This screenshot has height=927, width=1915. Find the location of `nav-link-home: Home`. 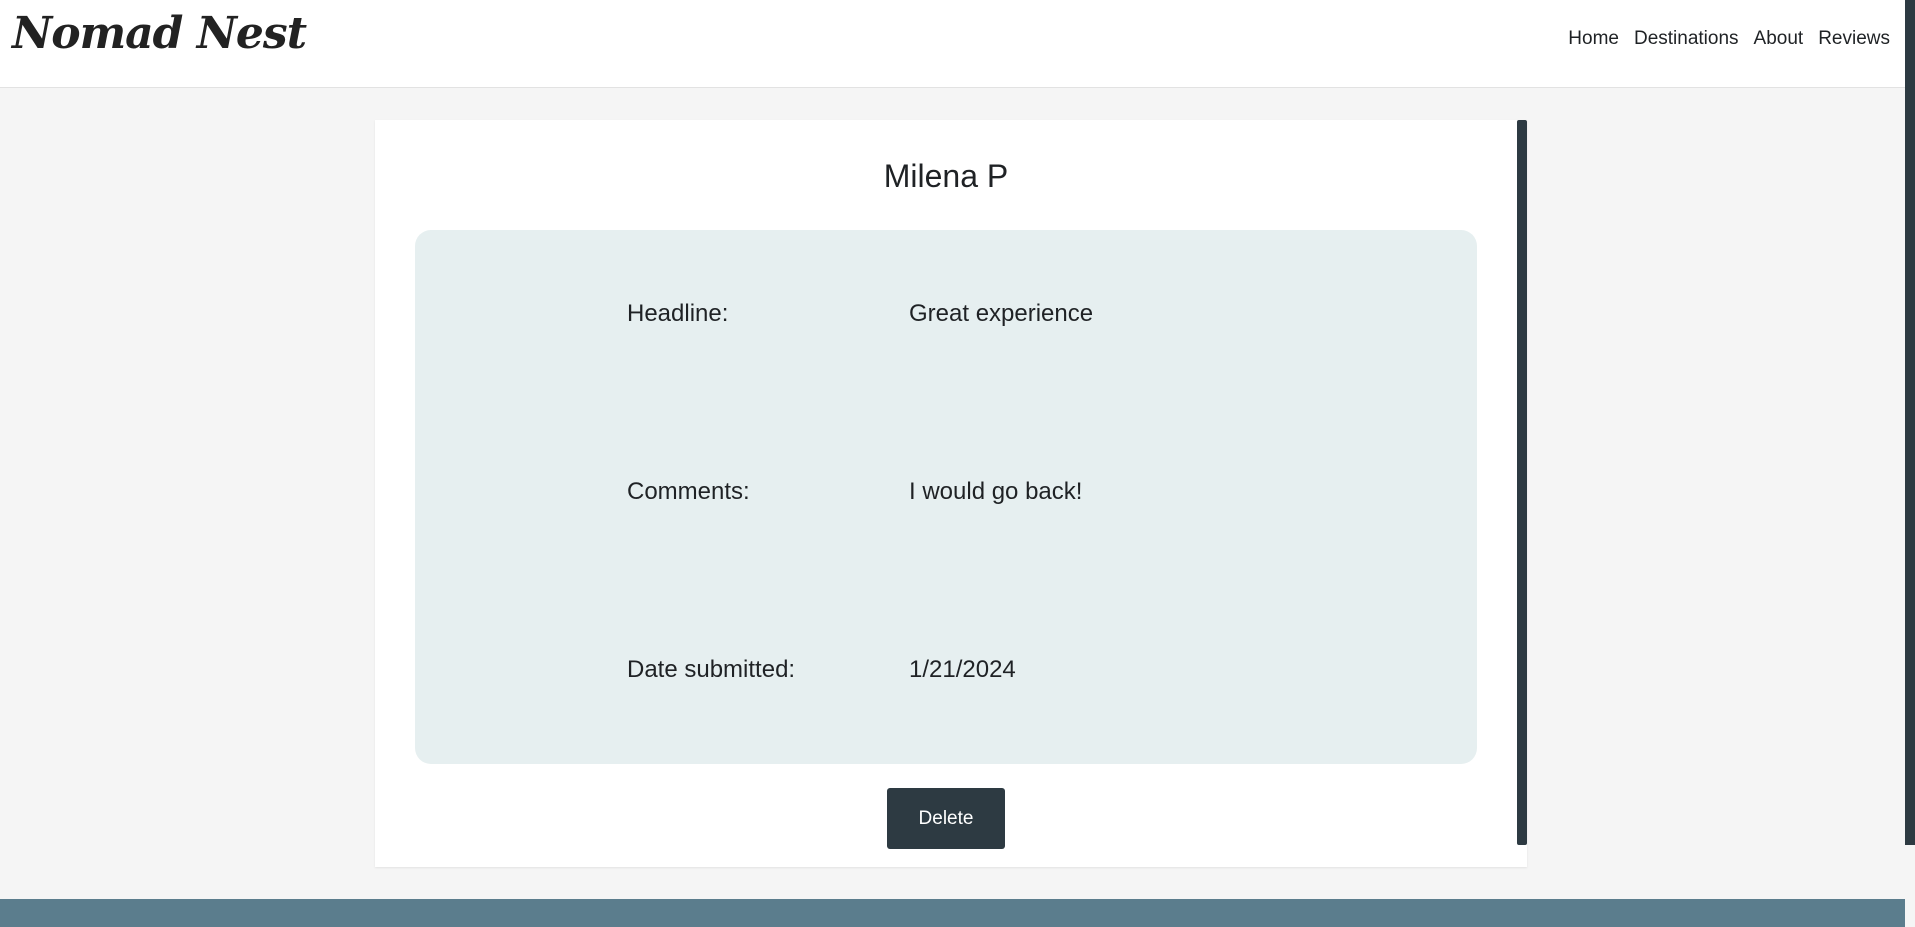

nav-link-home: Home is located at coordinates (1593, 39).